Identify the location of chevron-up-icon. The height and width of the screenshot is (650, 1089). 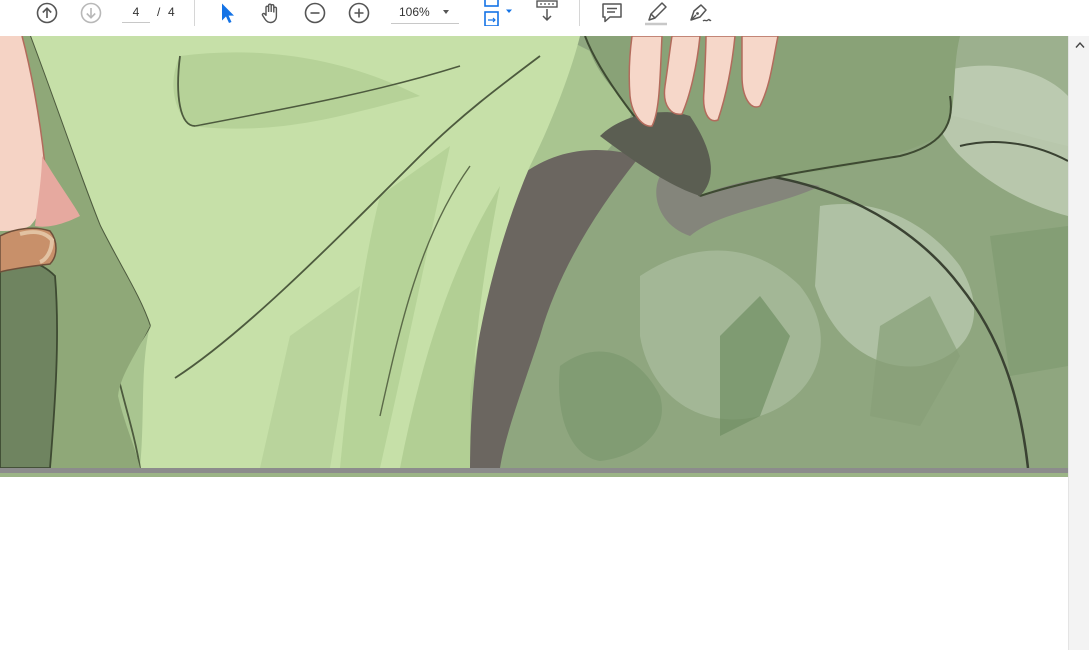
(1079, 44).